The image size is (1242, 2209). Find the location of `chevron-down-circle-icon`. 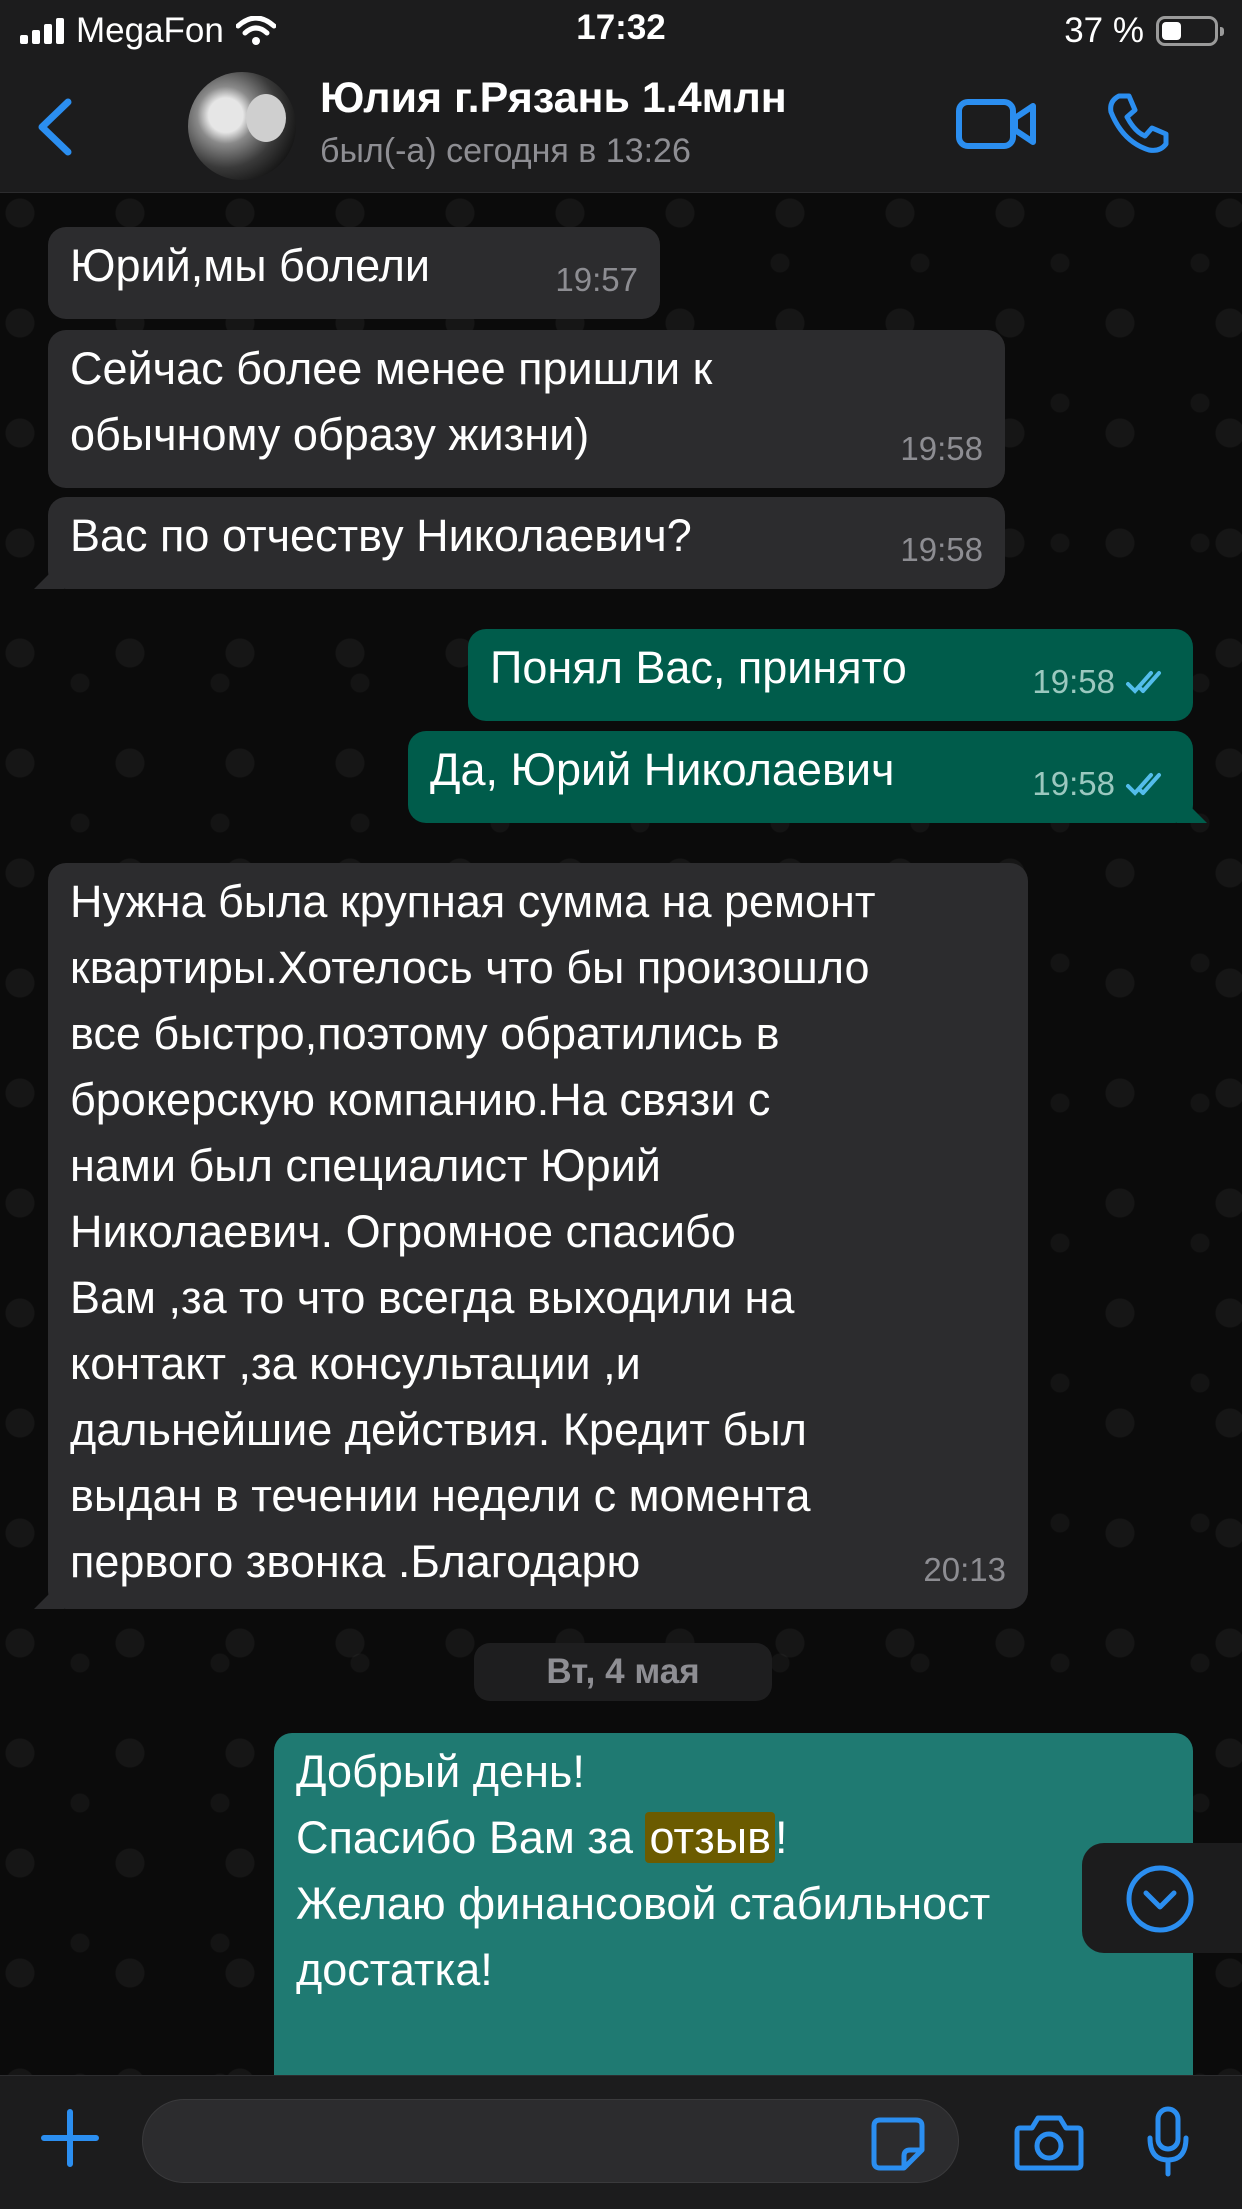

chevron-down-circle-icon is located at coordinates (1160, 1899).